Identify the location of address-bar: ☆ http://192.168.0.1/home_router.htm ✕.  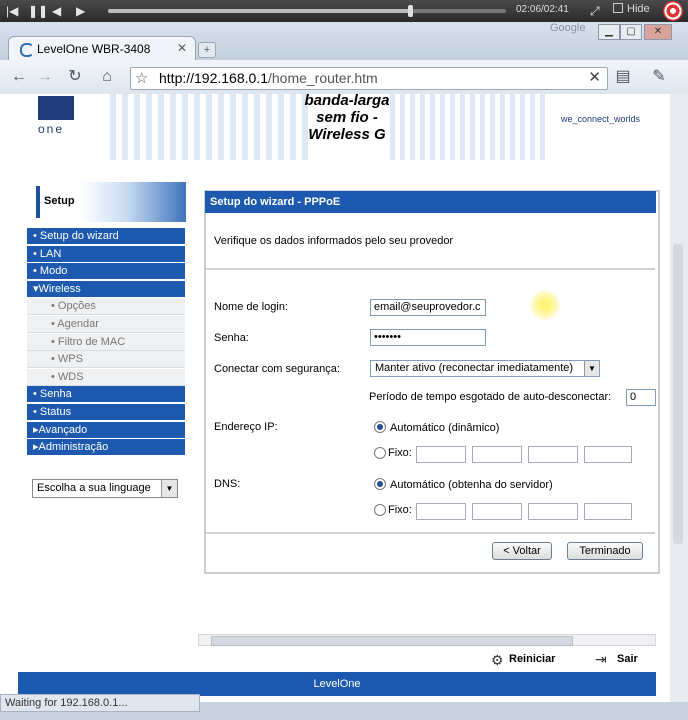
(369, 78).